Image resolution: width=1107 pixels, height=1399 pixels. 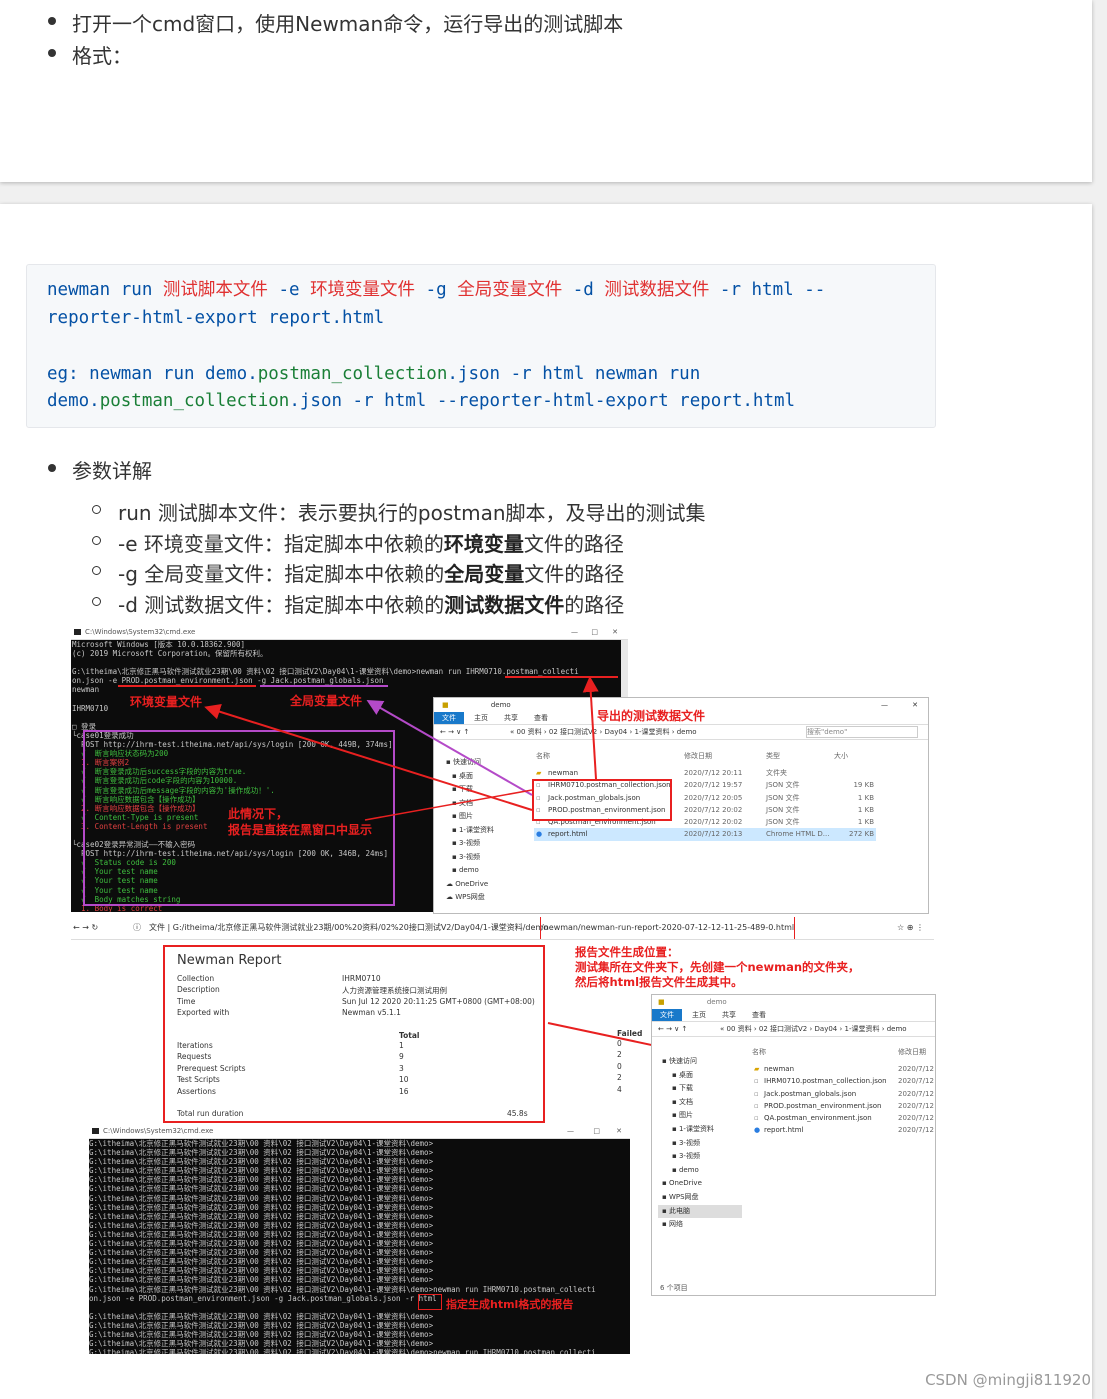 I want to click on explorer2-ribbon: 文件 主页 共享 查看, so click(x=793, y=1015).